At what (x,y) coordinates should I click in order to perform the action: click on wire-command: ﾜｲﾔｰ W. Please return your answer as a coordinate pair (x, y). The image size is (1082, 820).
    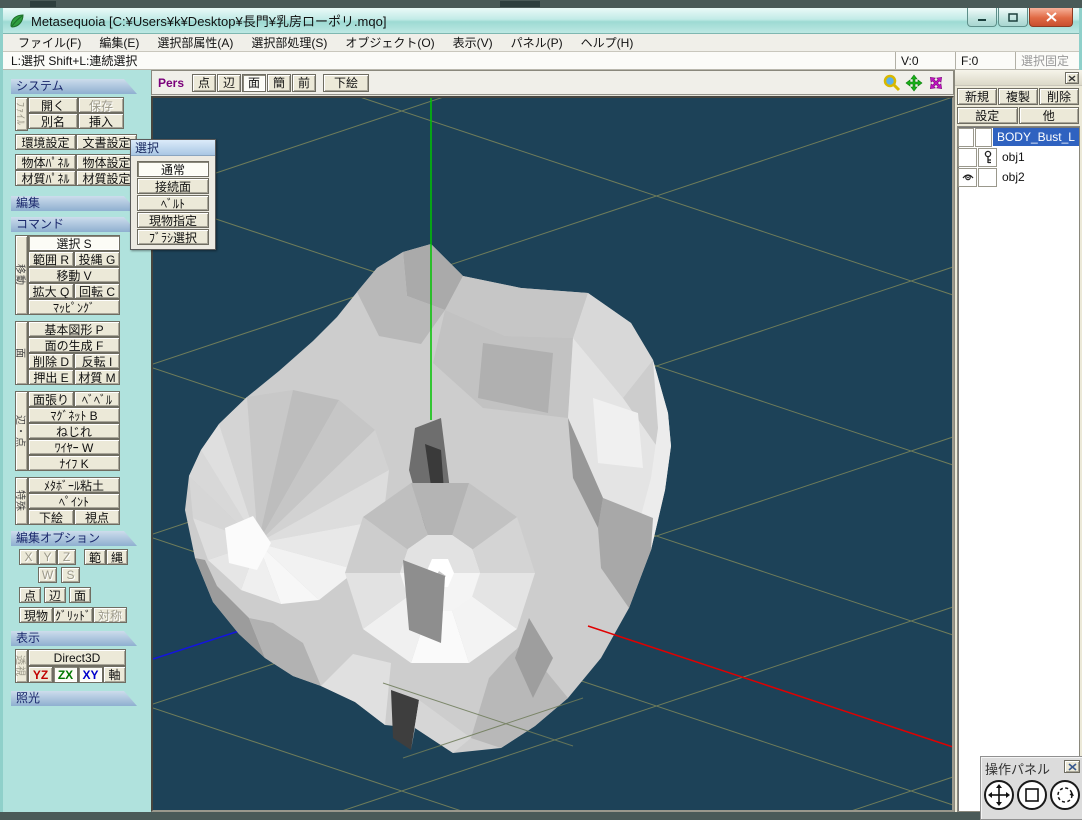
    Looking at the image, I should click on (74, 447).